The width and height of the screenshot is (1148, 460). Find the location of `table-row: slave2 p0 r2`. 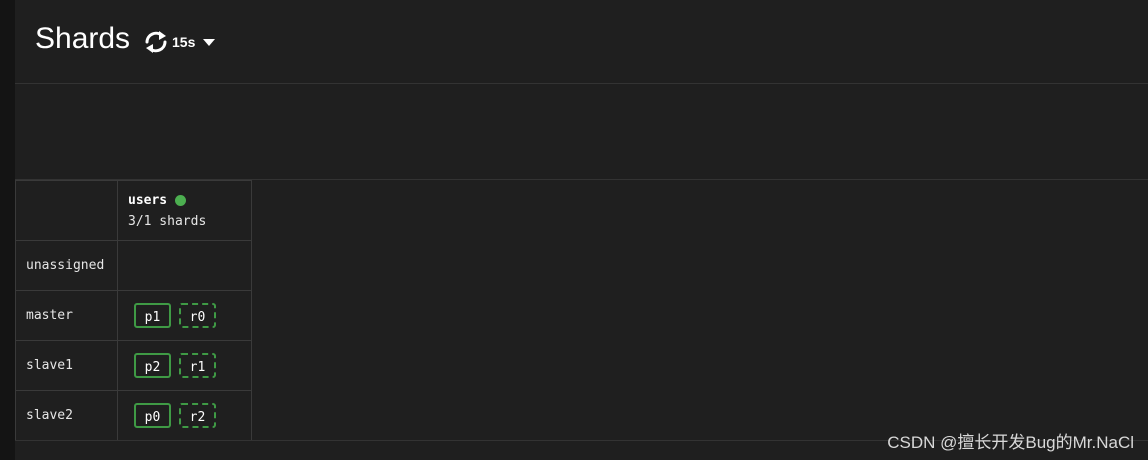

table-row: slave2 p0 r2 is located at coordinates (133, 415).